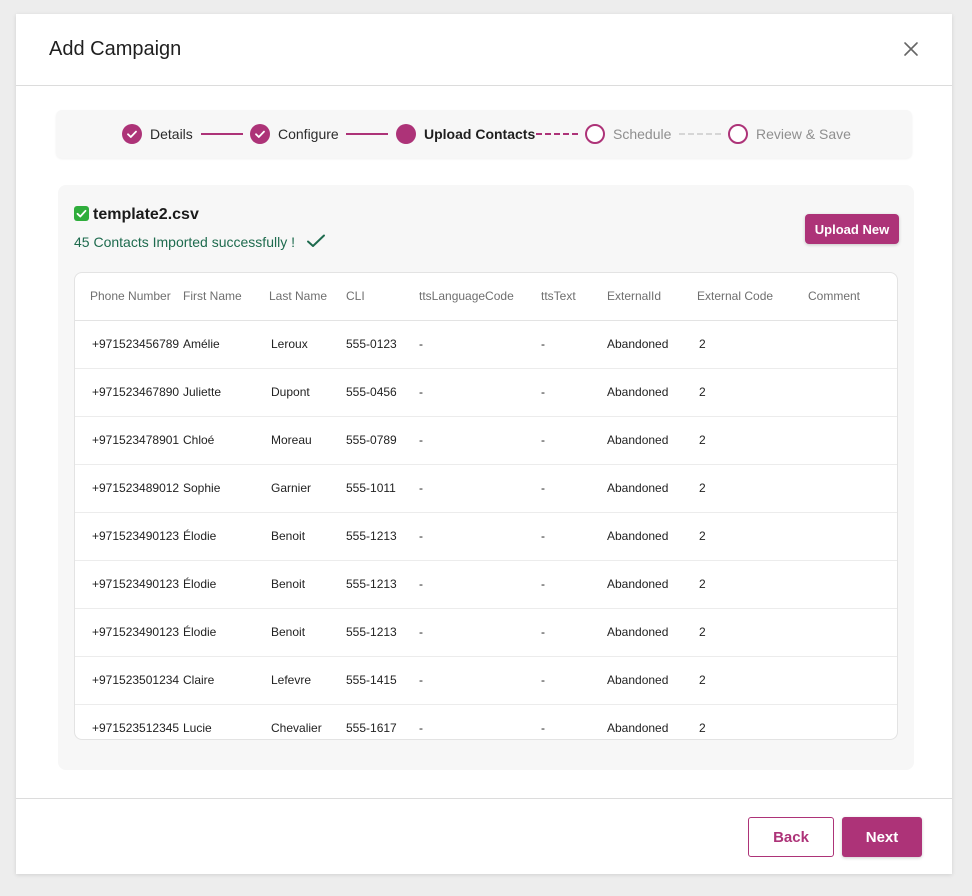  What do you see at coordinates (574, 297) in the screenshot?
I see `column-header: ttsText` at bounding box center [574, 297].